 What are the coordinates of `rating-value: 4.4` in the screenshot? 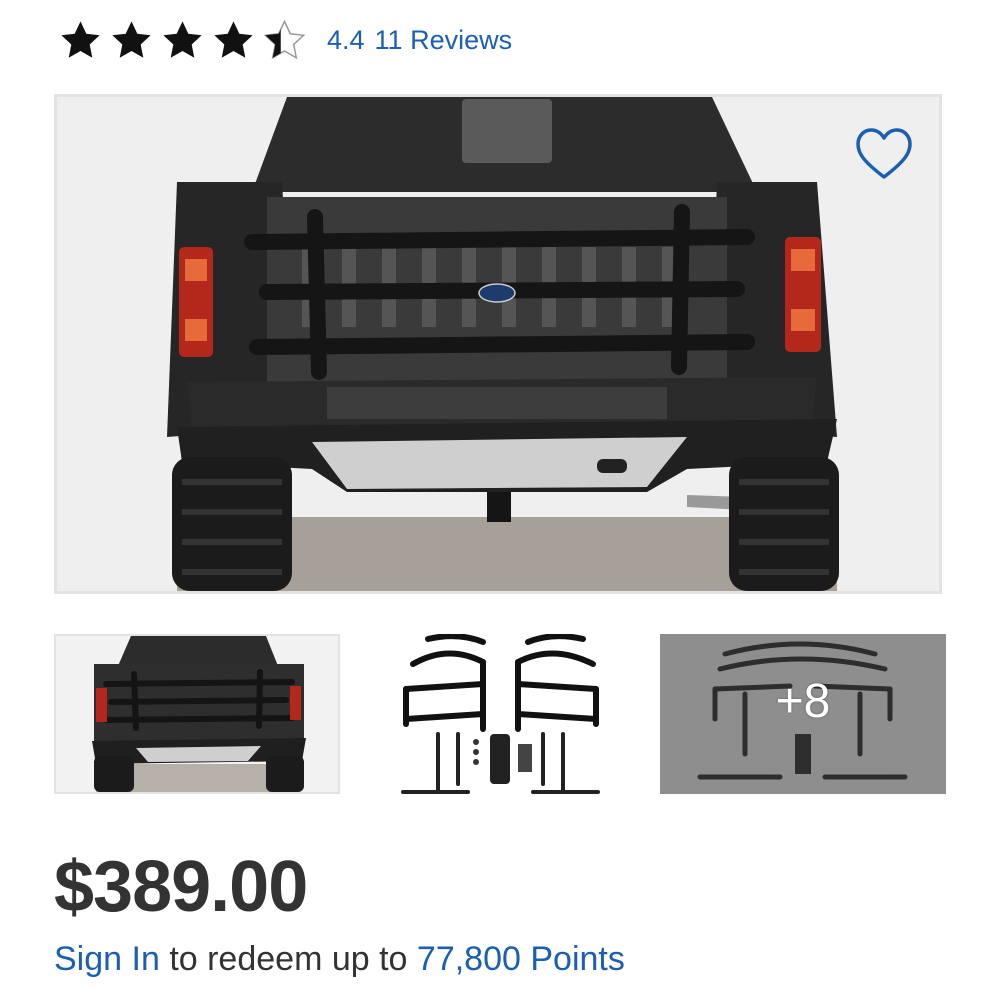 It's located at (346, 39).